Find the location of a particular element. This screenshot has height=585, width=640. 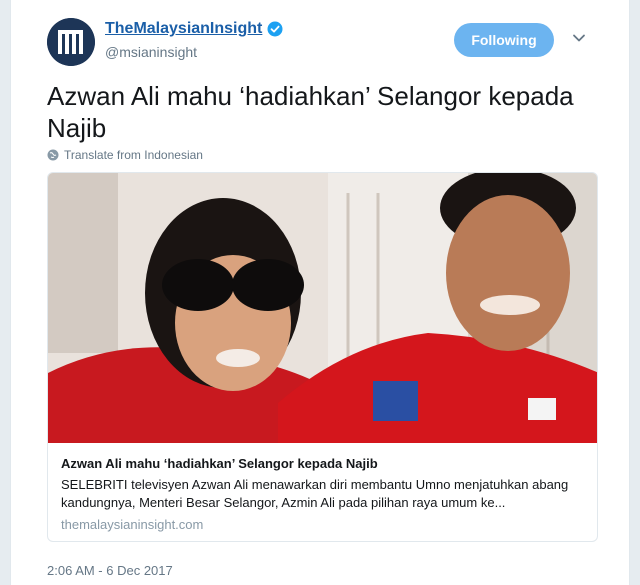

globe-icon is located at coordinates (53, 155).